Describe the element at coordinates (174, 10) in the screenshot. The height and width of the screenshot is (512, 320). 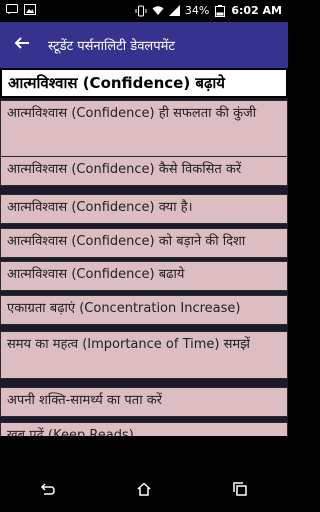
I see `signal-icon` at that location.